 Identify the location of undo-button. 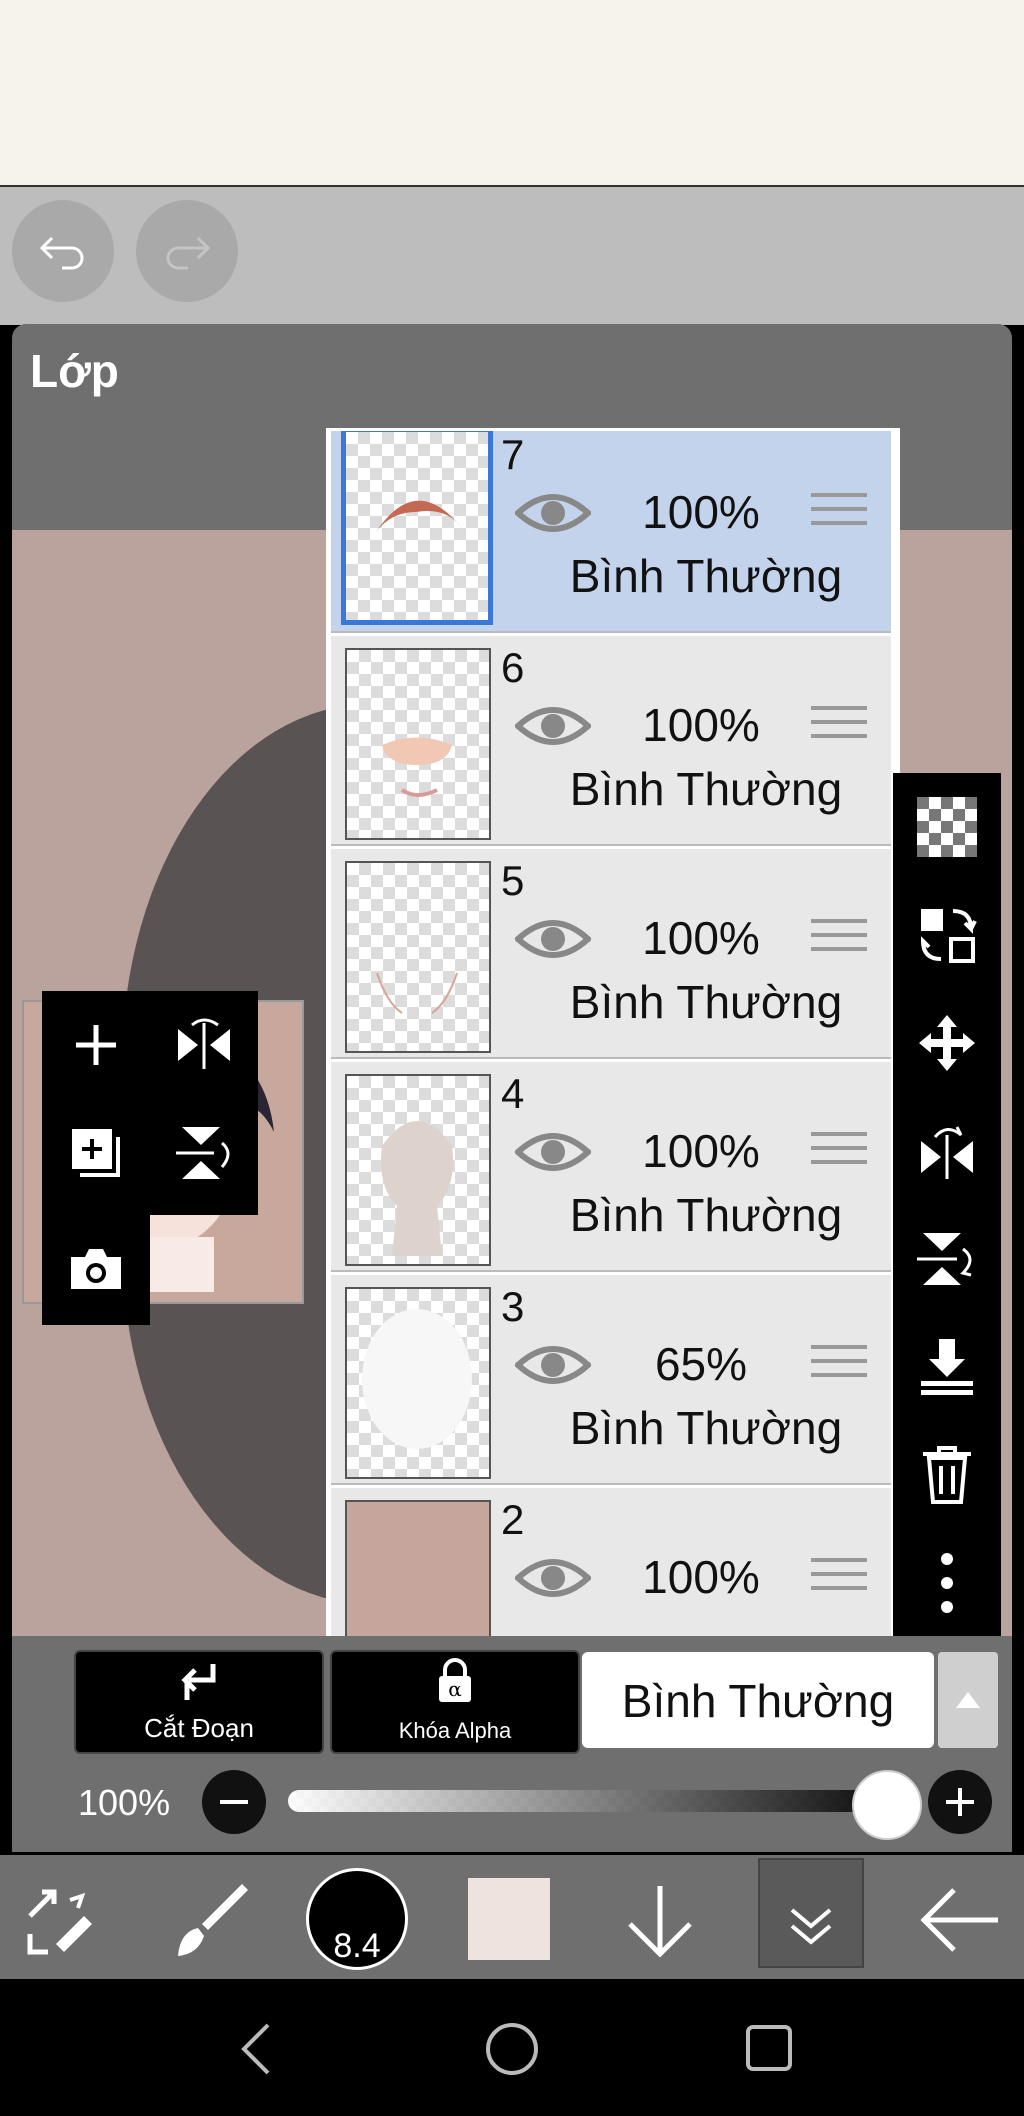
(63, 251).